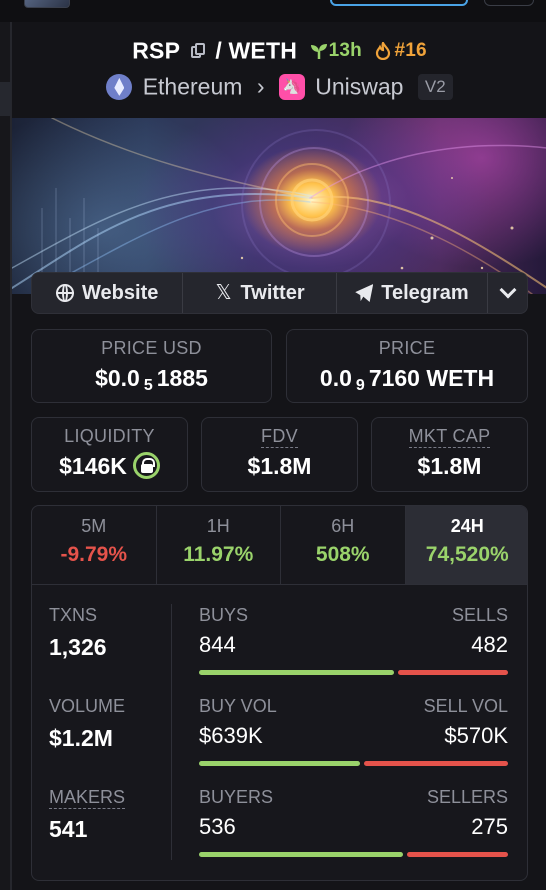 The width and height of the screenshot is (546, 890). What do you see at coordinates (353, 822) in the screenshot?
I see `buyers-sellers-stat: BUYERS SELLERS 536 275` at bounding box center [353, 822].